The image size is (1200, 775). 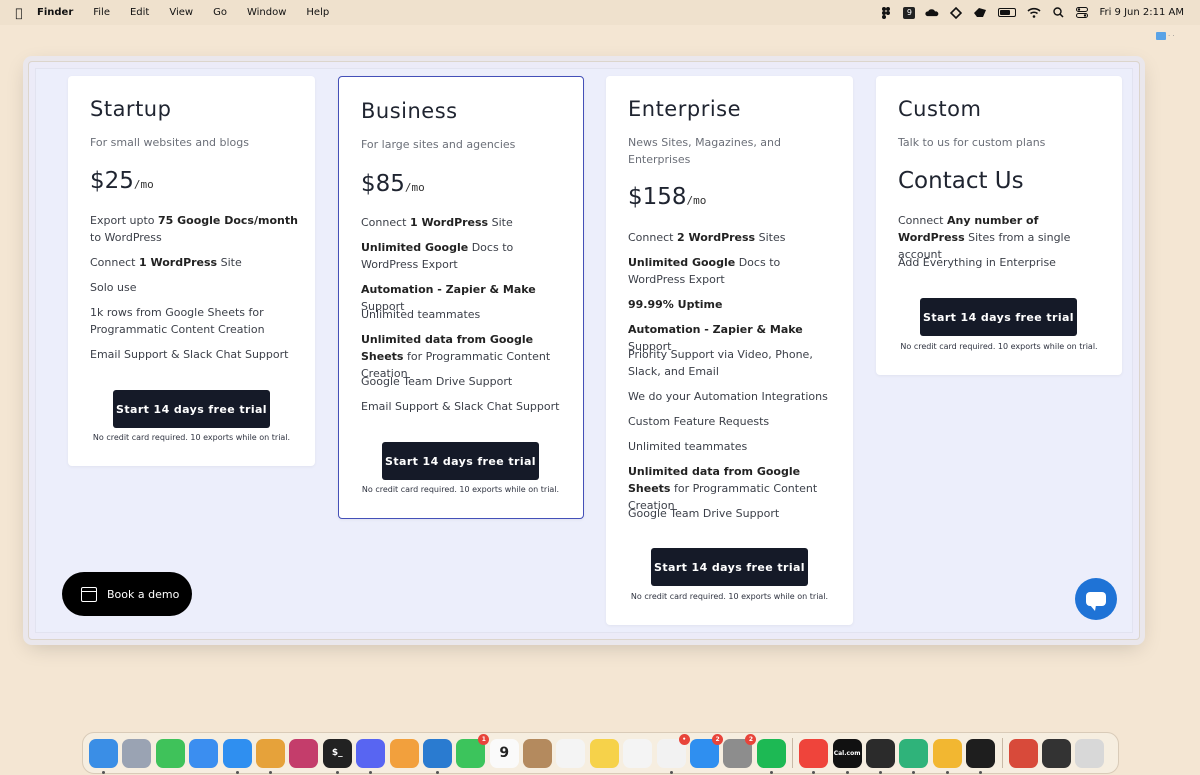 What do you see at coordinates (131, 109) in the screenshot?
I see `plan-name: Startup` at bounding box center [131, 109].